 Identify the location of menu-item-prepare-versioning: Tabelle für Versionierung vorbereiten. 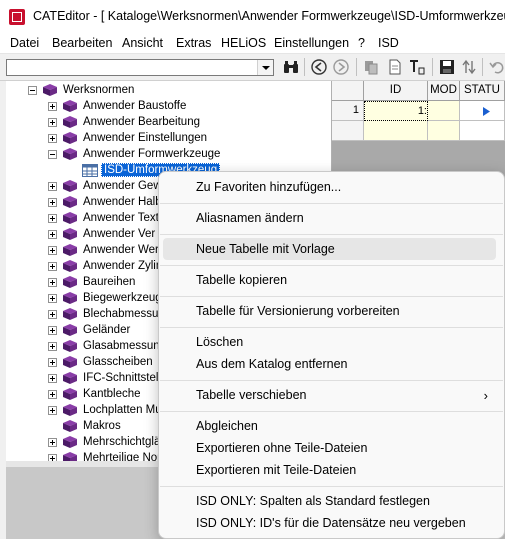
(329, 311).